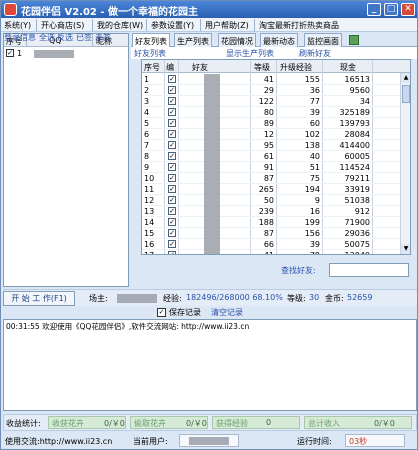  I want to click on col-header-select: 编, so click(170, 67).